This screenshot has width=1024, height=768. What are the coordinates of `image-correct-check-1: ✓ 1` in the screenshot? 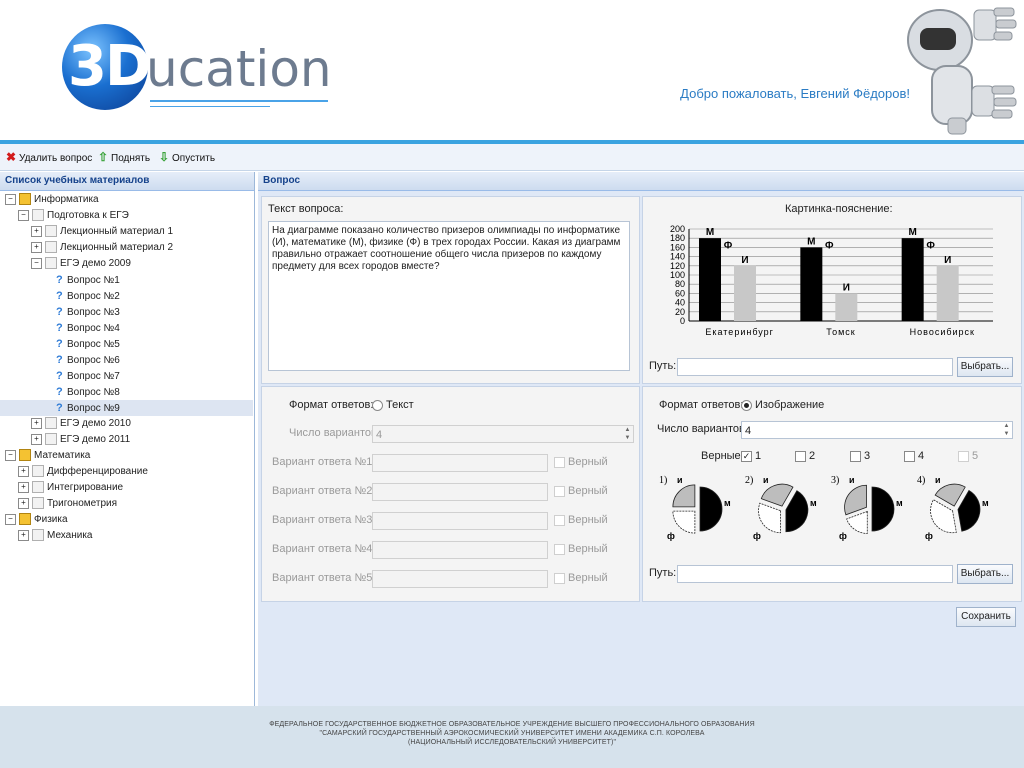 It's located at (751, 456).